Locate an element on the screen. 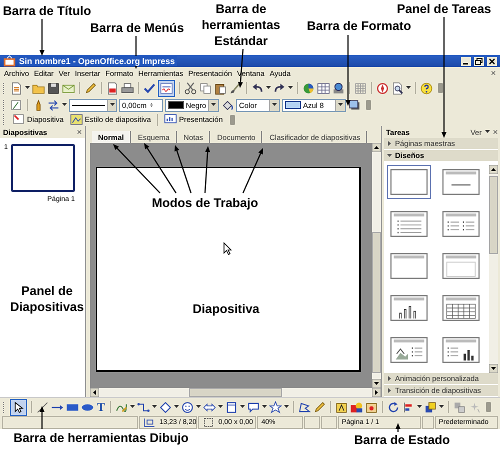 This screenshot has width=500, height=459. callout-label: Barra de Estado is located at coordinates (402, 440).